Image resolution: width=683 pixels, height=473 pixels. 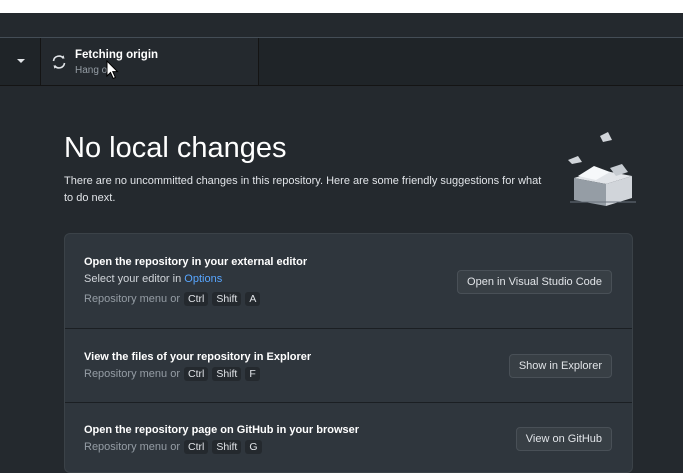 What do you see at coordinates (534, 282) in the screenshot?
I see `open-in-editor-button: Open in Visual Studio Code` at bounding box center [534, 282].